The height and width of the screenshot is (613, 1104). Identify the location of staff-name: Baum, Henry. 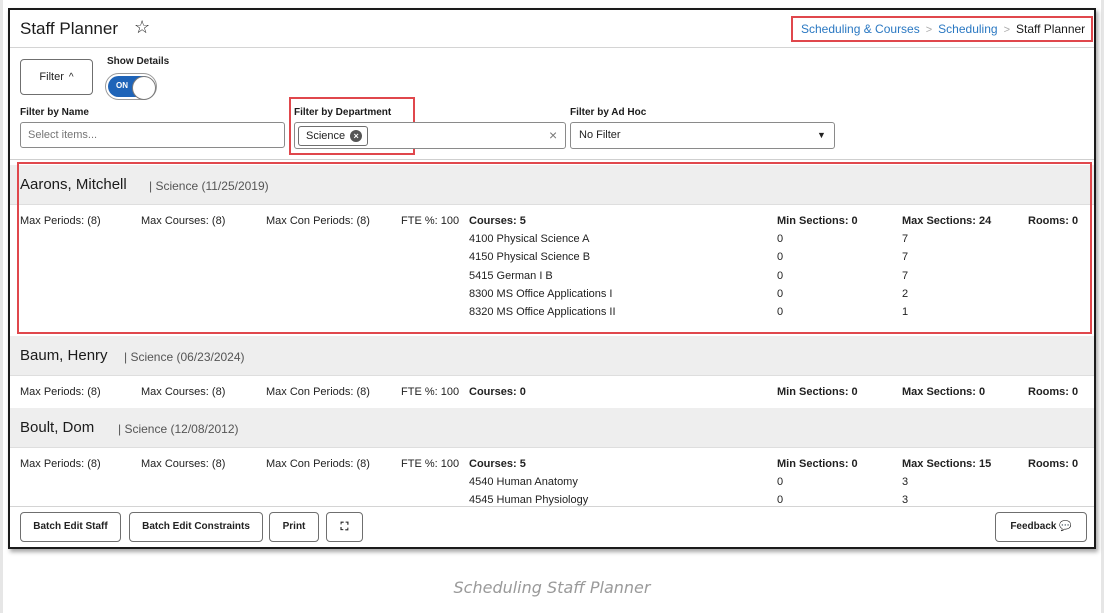
(64, 355).